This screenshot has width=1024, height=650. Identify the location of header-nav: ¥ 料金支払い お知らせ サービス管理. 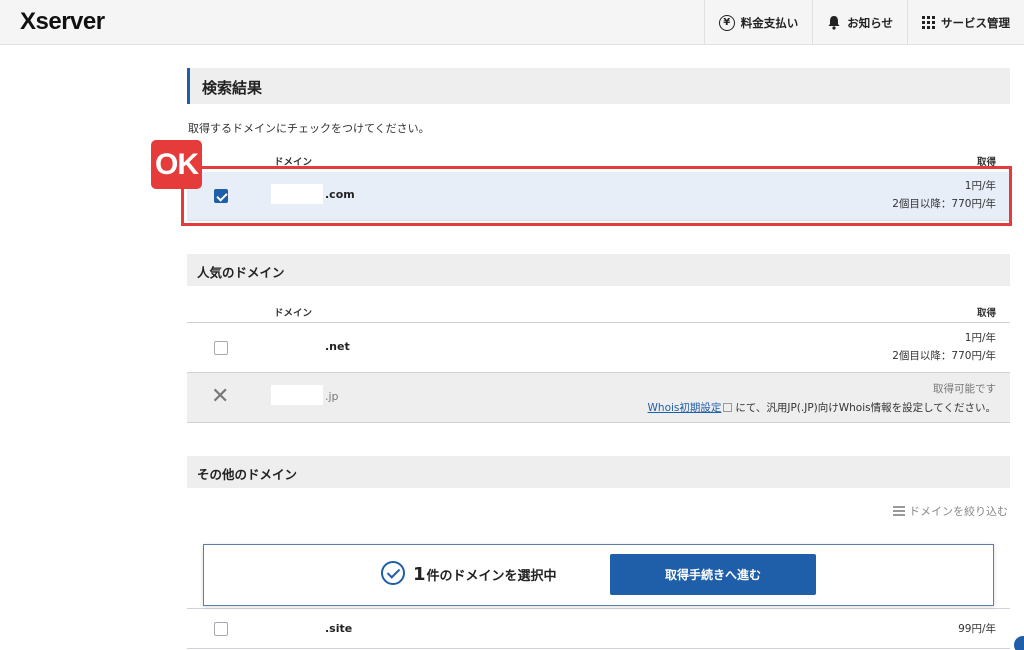
(863, 22).